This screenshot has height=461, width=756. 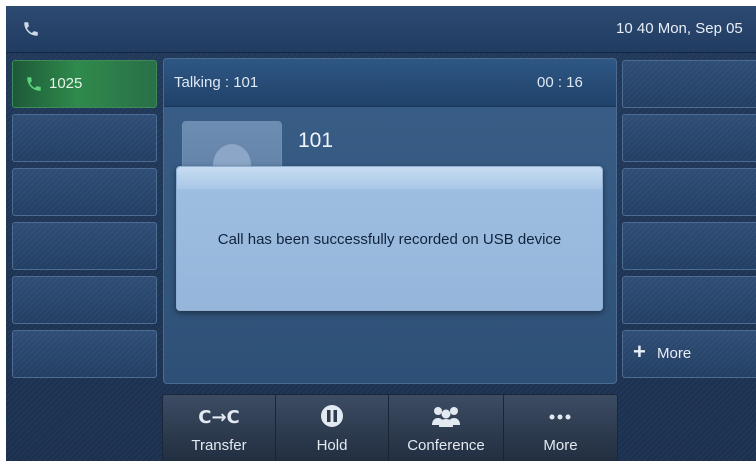 I want to click on transfer-label: Transfer, so click(x=219, y=445).